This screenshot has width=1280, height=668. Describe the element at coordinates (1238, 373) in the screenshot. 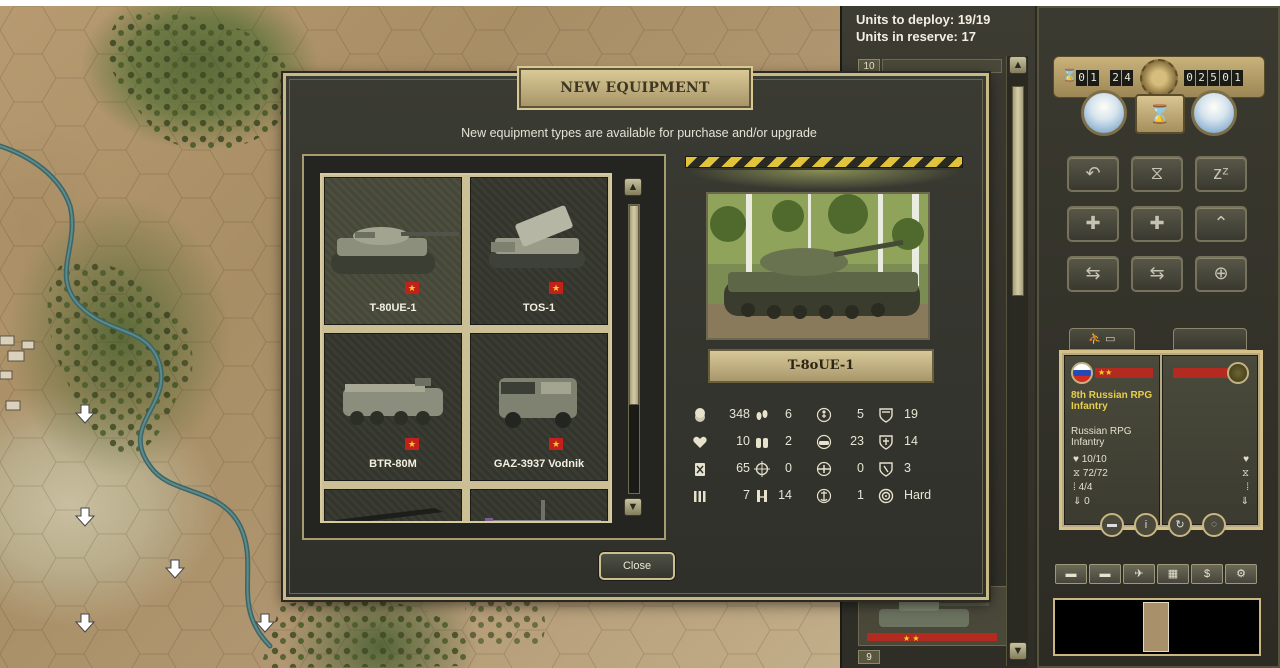

I see `empty-flag-icon` at that location.